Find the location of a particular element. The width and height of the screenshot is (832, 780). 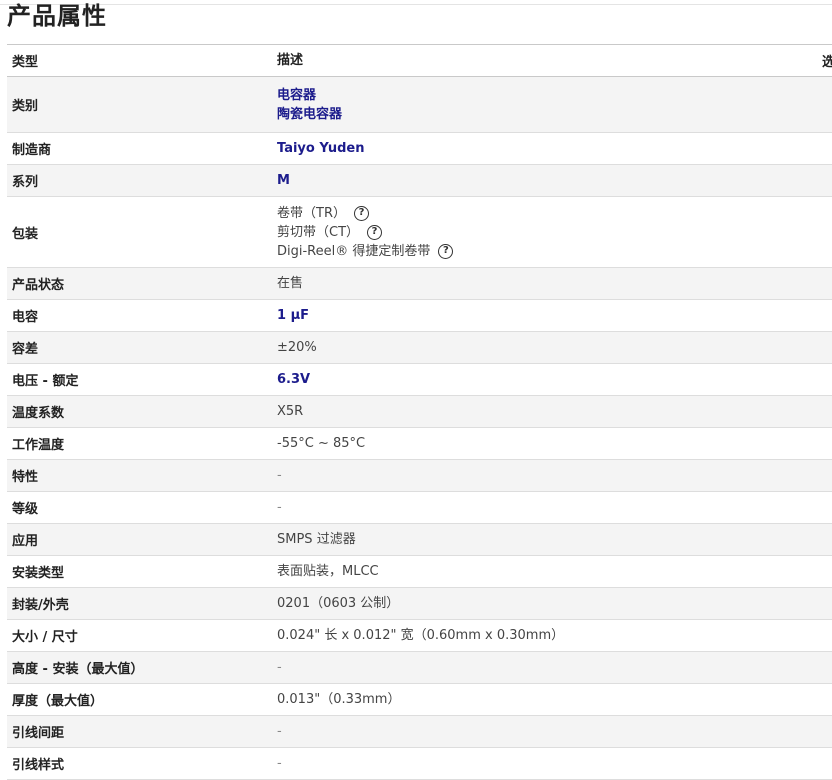

row-label: 制造商 is located at coordinates (32, 150).